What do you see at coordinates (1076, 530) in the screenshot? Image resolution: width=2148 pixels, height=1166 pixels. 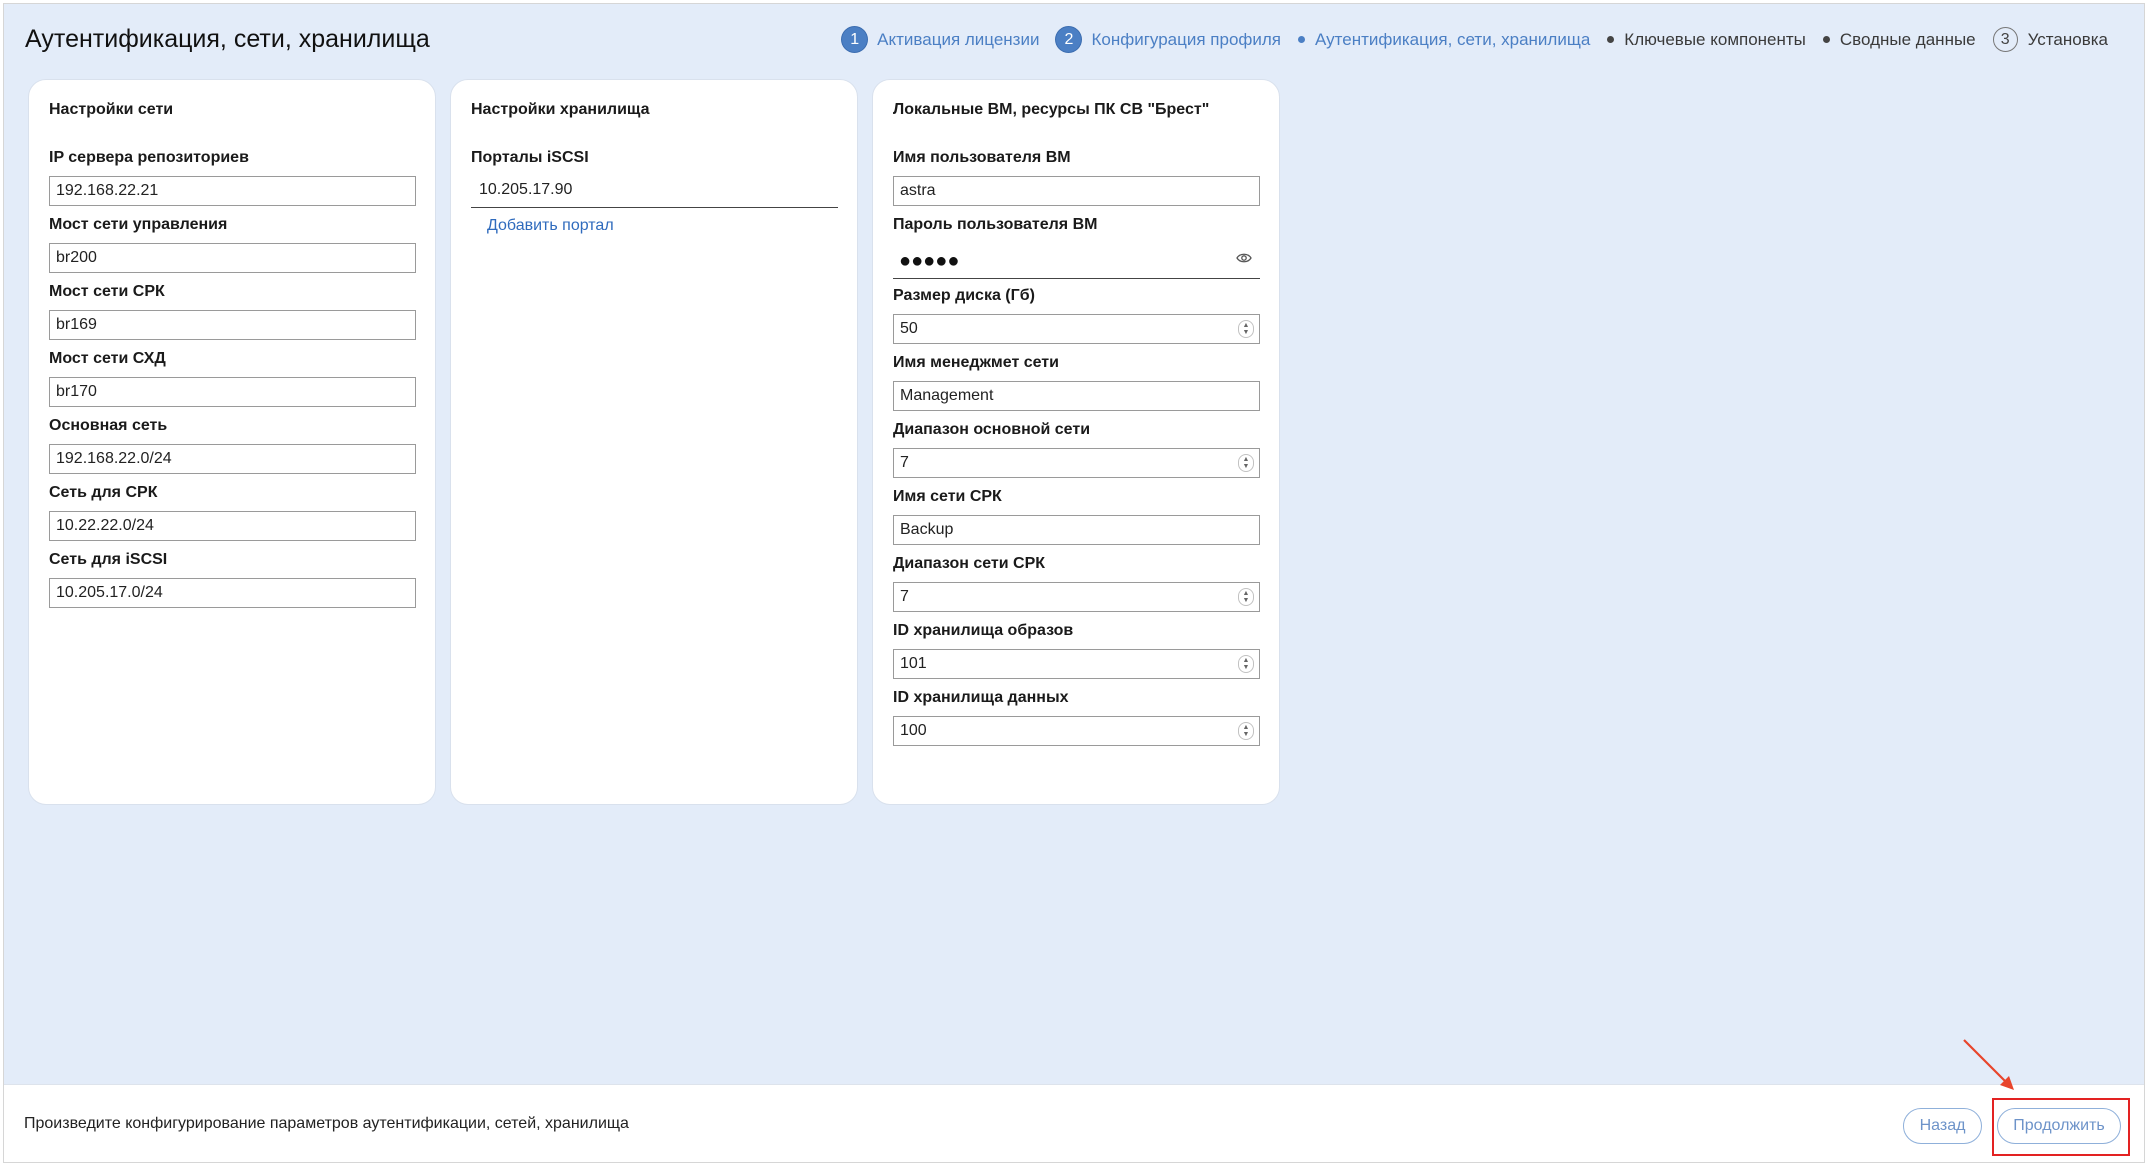 I see `backup-network-name-input: Backup` at bounding box center [1076, 530].